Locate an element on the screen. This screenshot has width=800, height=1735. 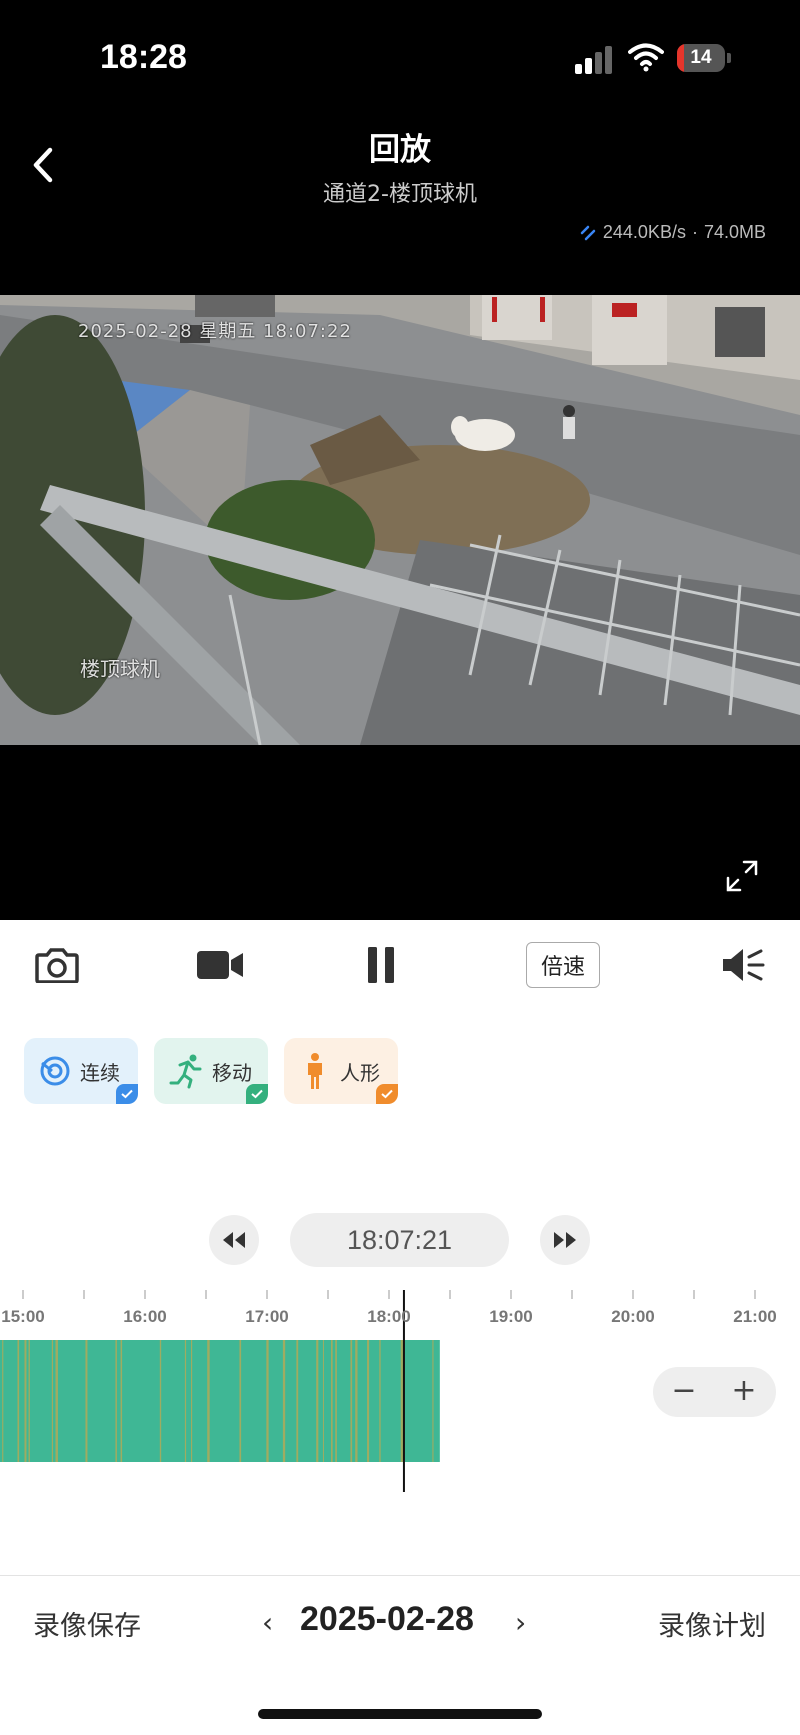
recording-save-button: 录像保存 is located at coordinates (87, 1623).